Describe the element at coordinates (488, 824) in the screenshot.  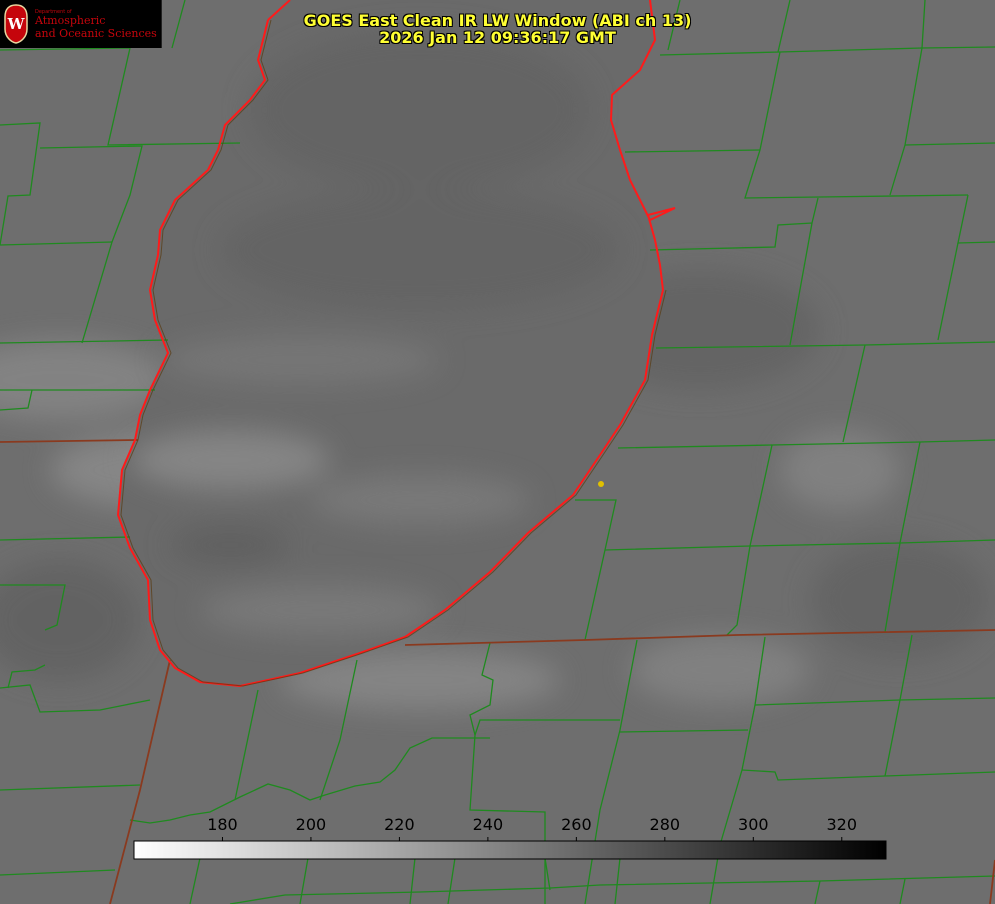
I see `colorbar-tick-label: 240` at that location.